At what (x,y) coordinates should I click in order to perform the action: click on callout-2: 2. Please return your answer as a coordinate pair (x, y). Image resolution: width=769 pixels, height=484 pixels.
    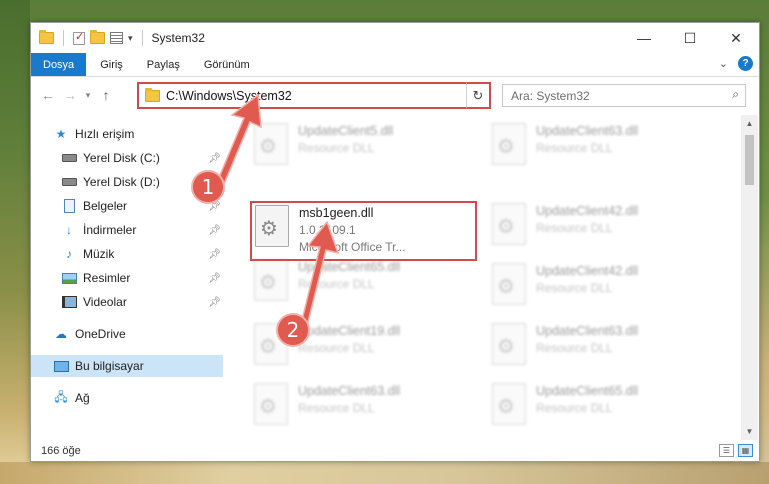
    Looking at the image, I should click on (293, 330).